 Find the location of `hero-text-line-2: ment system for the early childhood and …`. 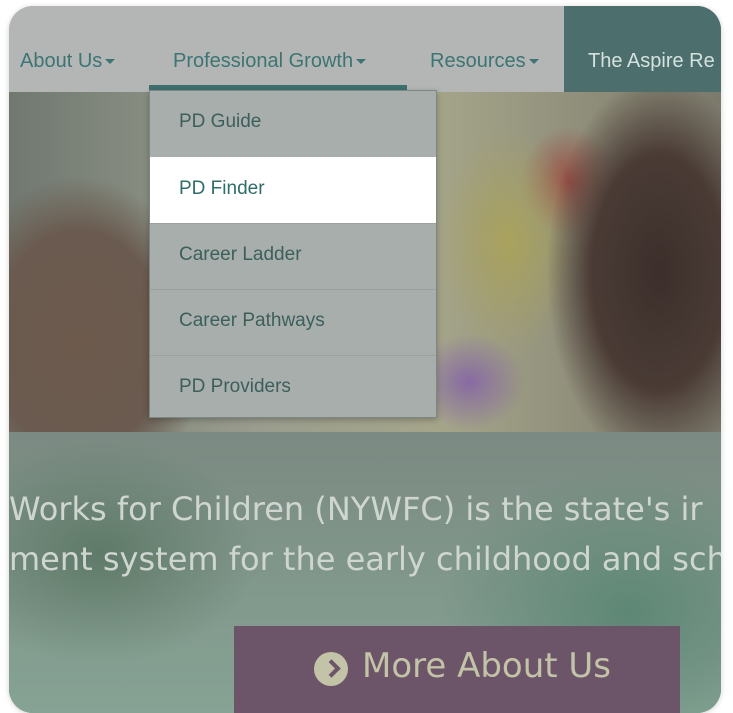

hero-text-line-2: ment system for the early childhood and … is located at coordinates (365, 559).